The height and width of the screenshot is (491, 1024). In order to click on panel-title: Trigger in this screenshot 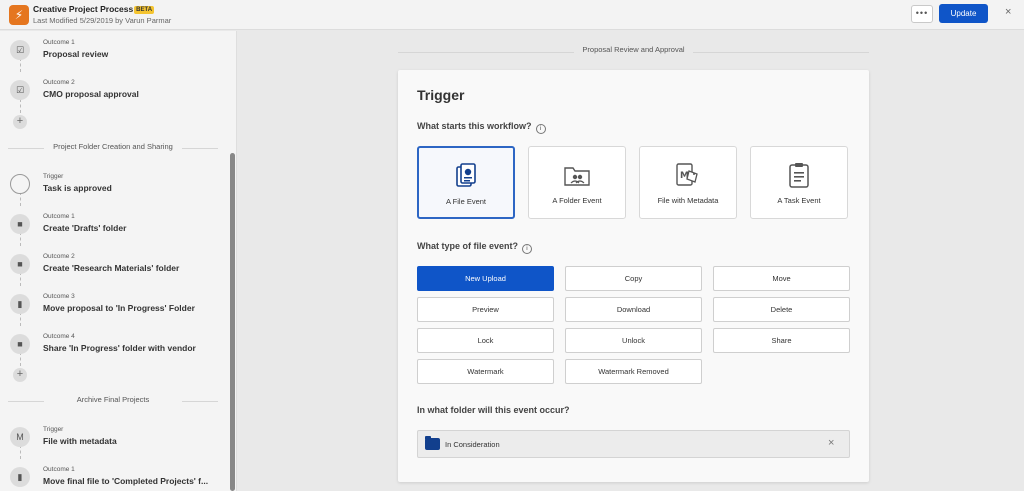, I will do `click(441, 95)`.